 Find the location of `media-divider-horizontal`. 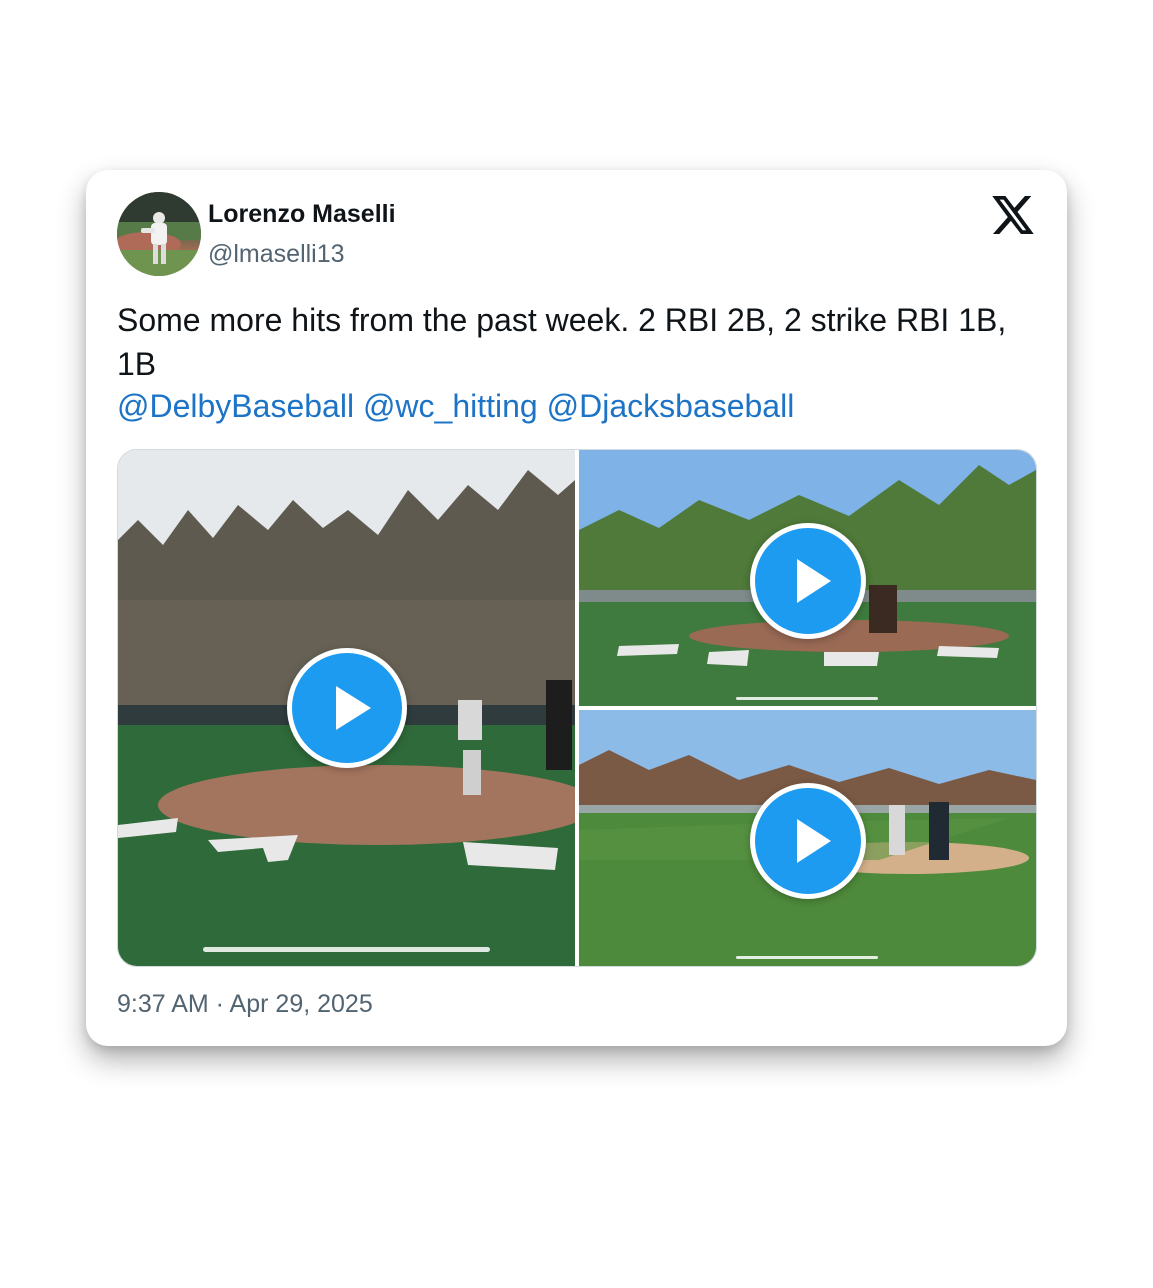

media-divider-horizontal is located at coordinates (807, 708).